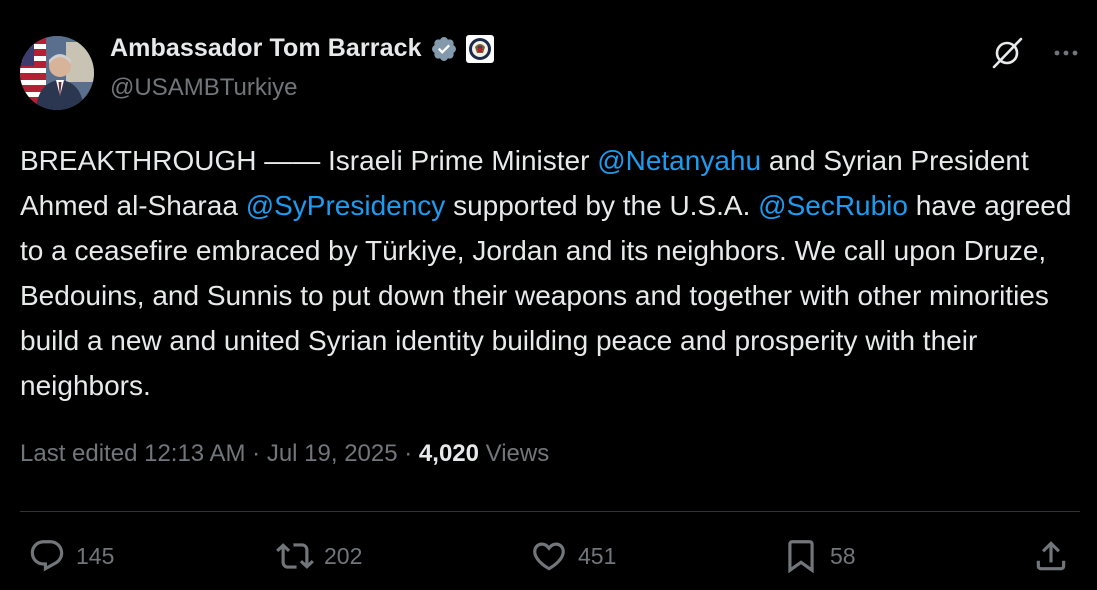 The image size is (1097, 590). I want to click on grok-icon, so click(1007, 55).